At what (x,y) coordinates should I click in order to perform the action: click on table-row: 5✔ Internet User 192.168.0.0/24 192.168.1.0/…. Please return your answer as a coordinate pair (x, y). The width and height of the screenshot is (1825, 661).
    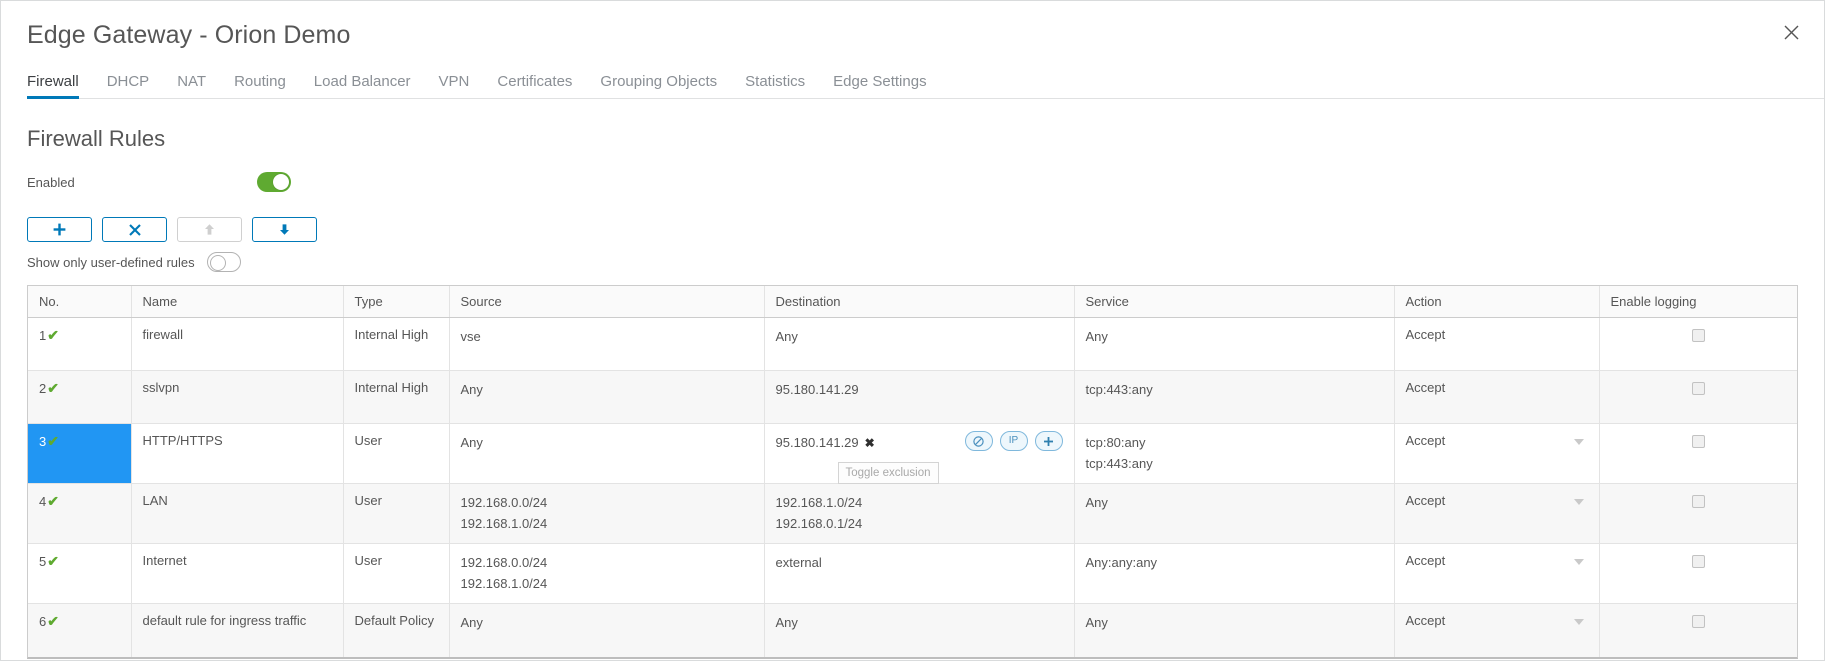
    Looking at the image, I should click on (912, 573).